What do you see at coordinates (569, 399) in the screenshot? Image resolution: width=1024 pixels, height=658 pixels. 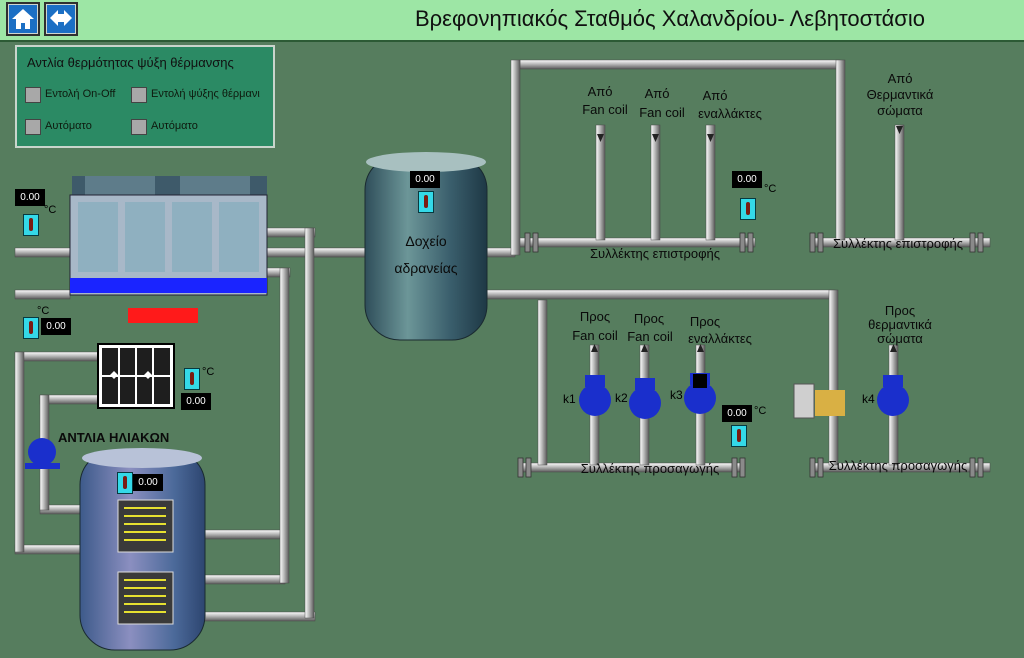 I see `pump-k1-label: k1` at bounding box center [569, 399].